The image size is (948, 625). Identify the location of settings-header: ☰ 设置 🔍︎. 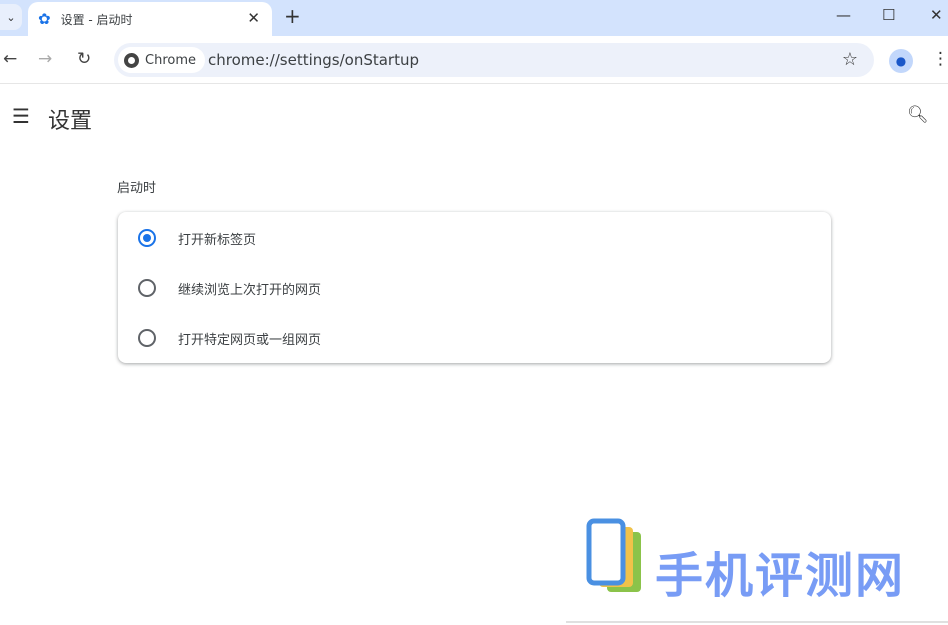
(474, 115).